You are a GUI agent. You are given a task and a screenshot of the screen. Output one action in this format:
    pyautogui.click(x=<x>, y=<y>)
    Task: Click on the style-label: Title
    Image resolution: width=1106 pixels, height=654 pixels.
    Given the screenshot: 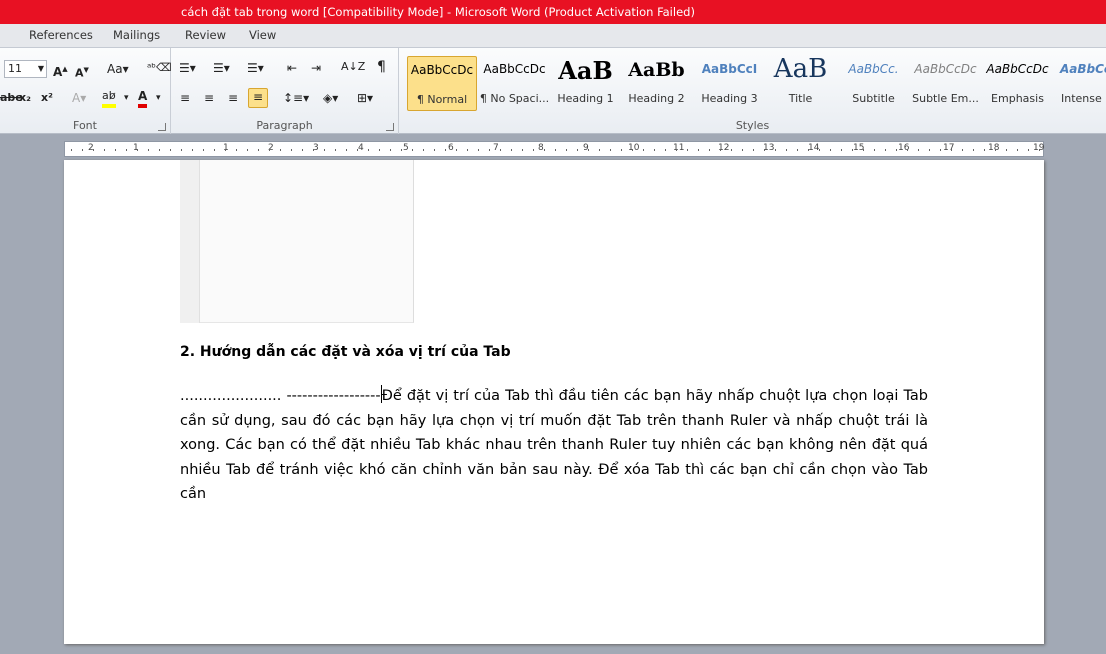 What is the action you would take?
    pyautogui.click(x=800, y=98)
    